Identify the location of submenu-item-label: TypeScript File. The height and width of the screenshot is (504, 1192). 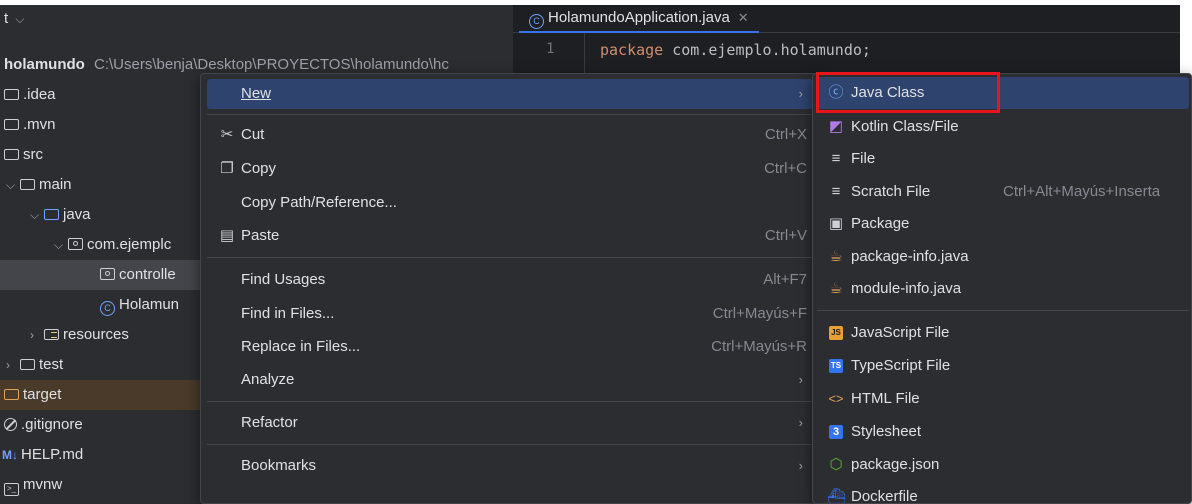
(901, 365).